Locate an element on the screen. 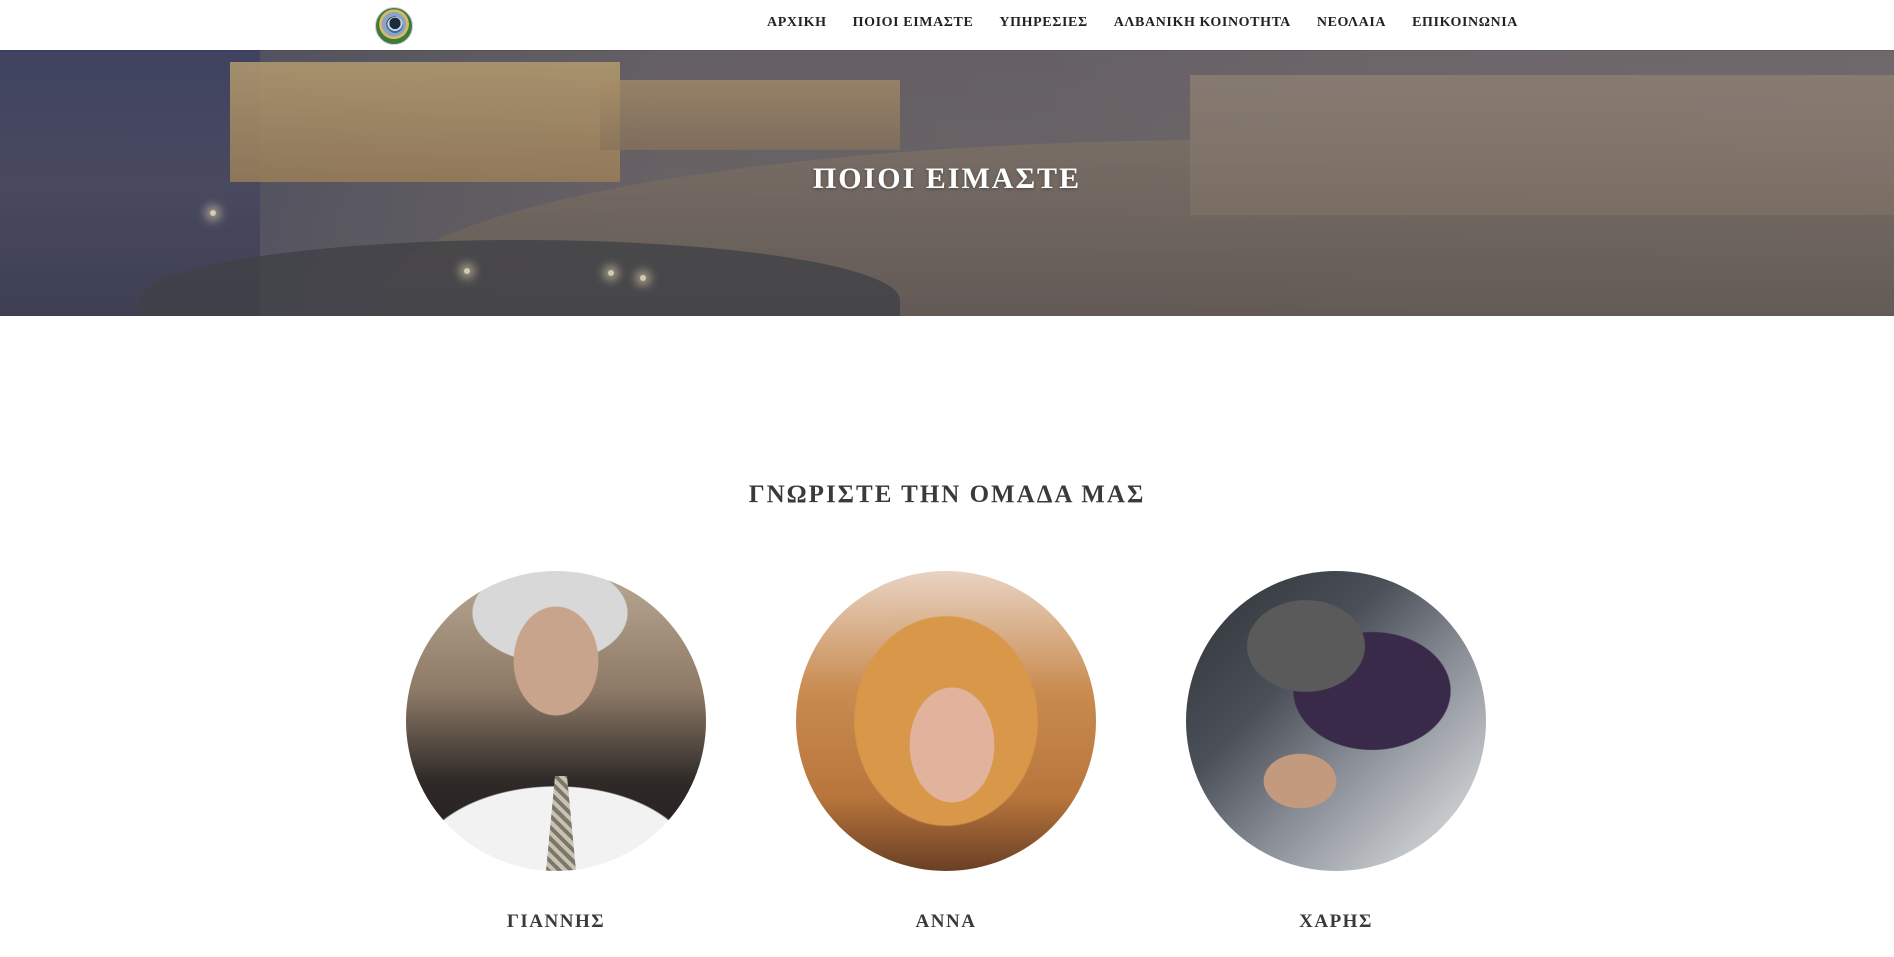  member-name: ΧΑΡΗΣ is located at coordinates (1336, 921).